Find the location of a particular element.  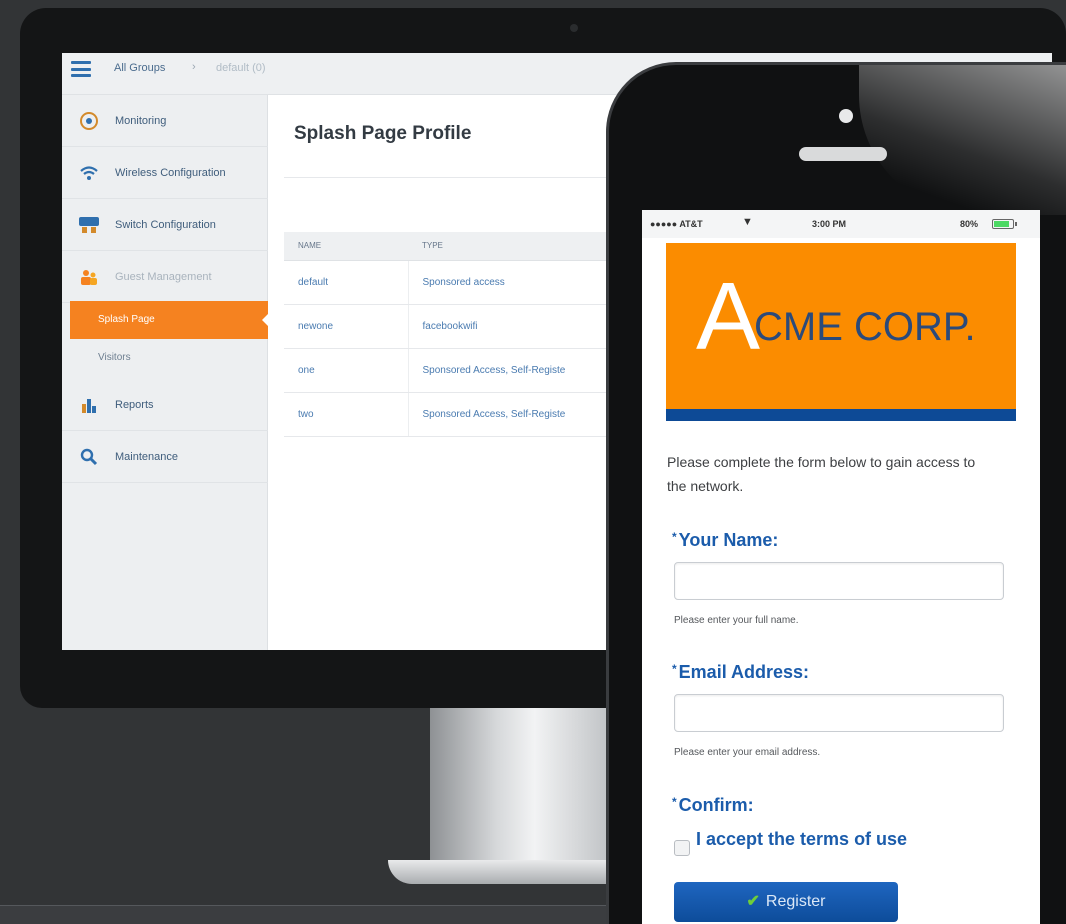

cell-name: two is located at coordinates (346, 414).